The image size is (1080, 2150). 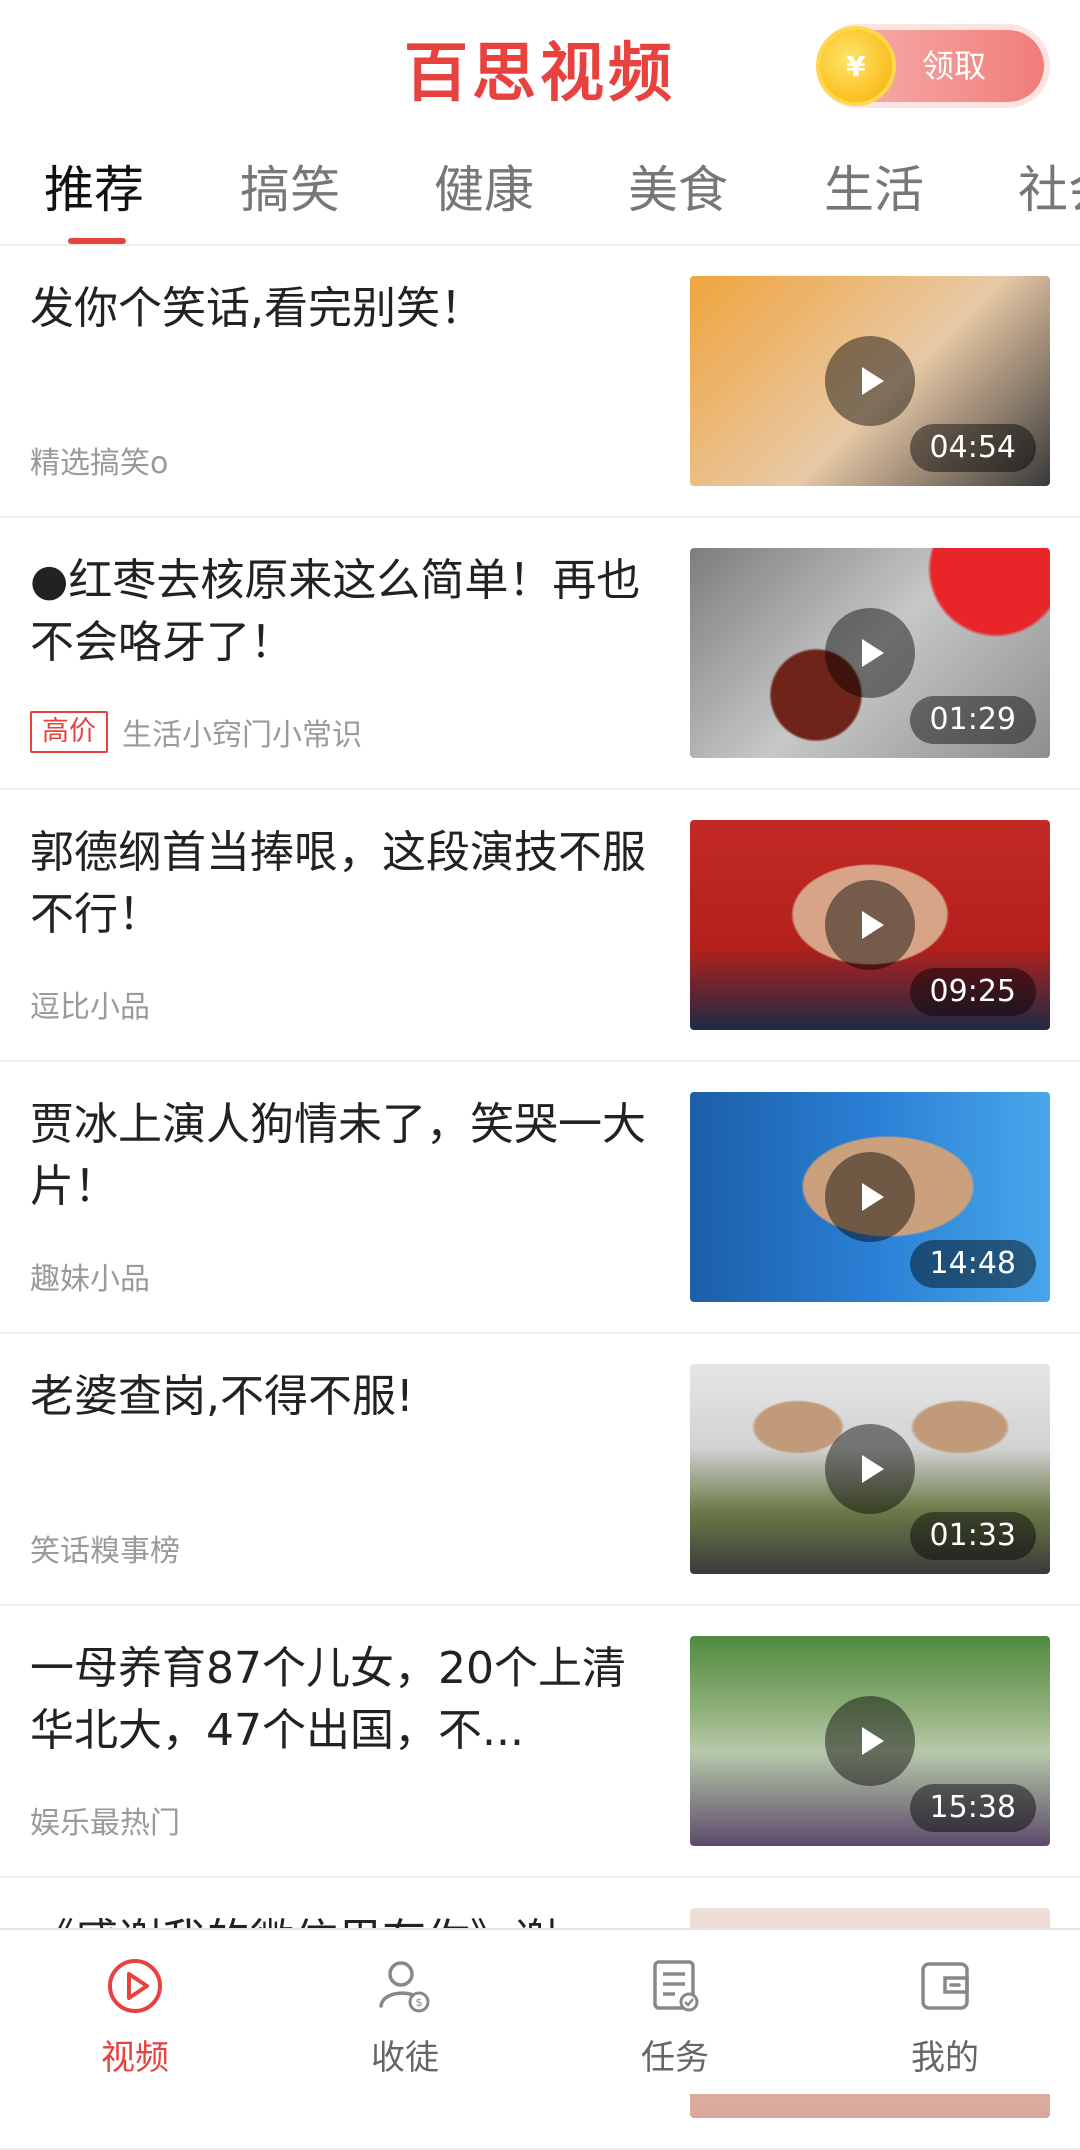 I want to click on feed-item-meta: 娱乐最热门, so click(x=105, y=1820).